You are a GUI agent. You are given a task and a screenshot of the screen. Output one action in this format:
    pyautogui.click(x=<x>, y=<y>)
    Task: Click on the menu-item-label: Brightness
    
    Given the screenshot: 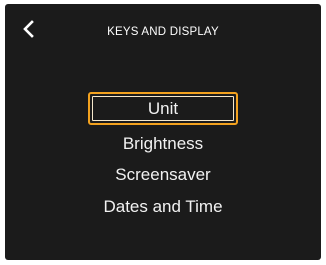 What is the action you would take?
    pyautogui.click(x=163, y=143)
    